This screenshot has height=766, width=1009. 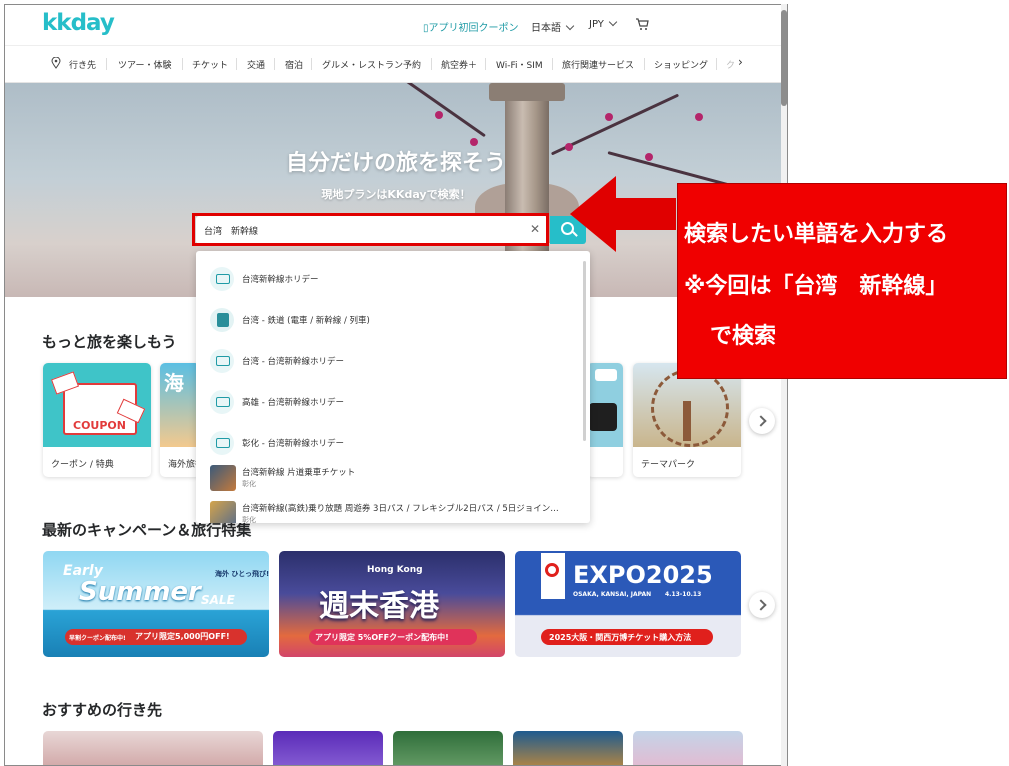 I want to click on scrollbar-thumb, so click(x=784, y=58).